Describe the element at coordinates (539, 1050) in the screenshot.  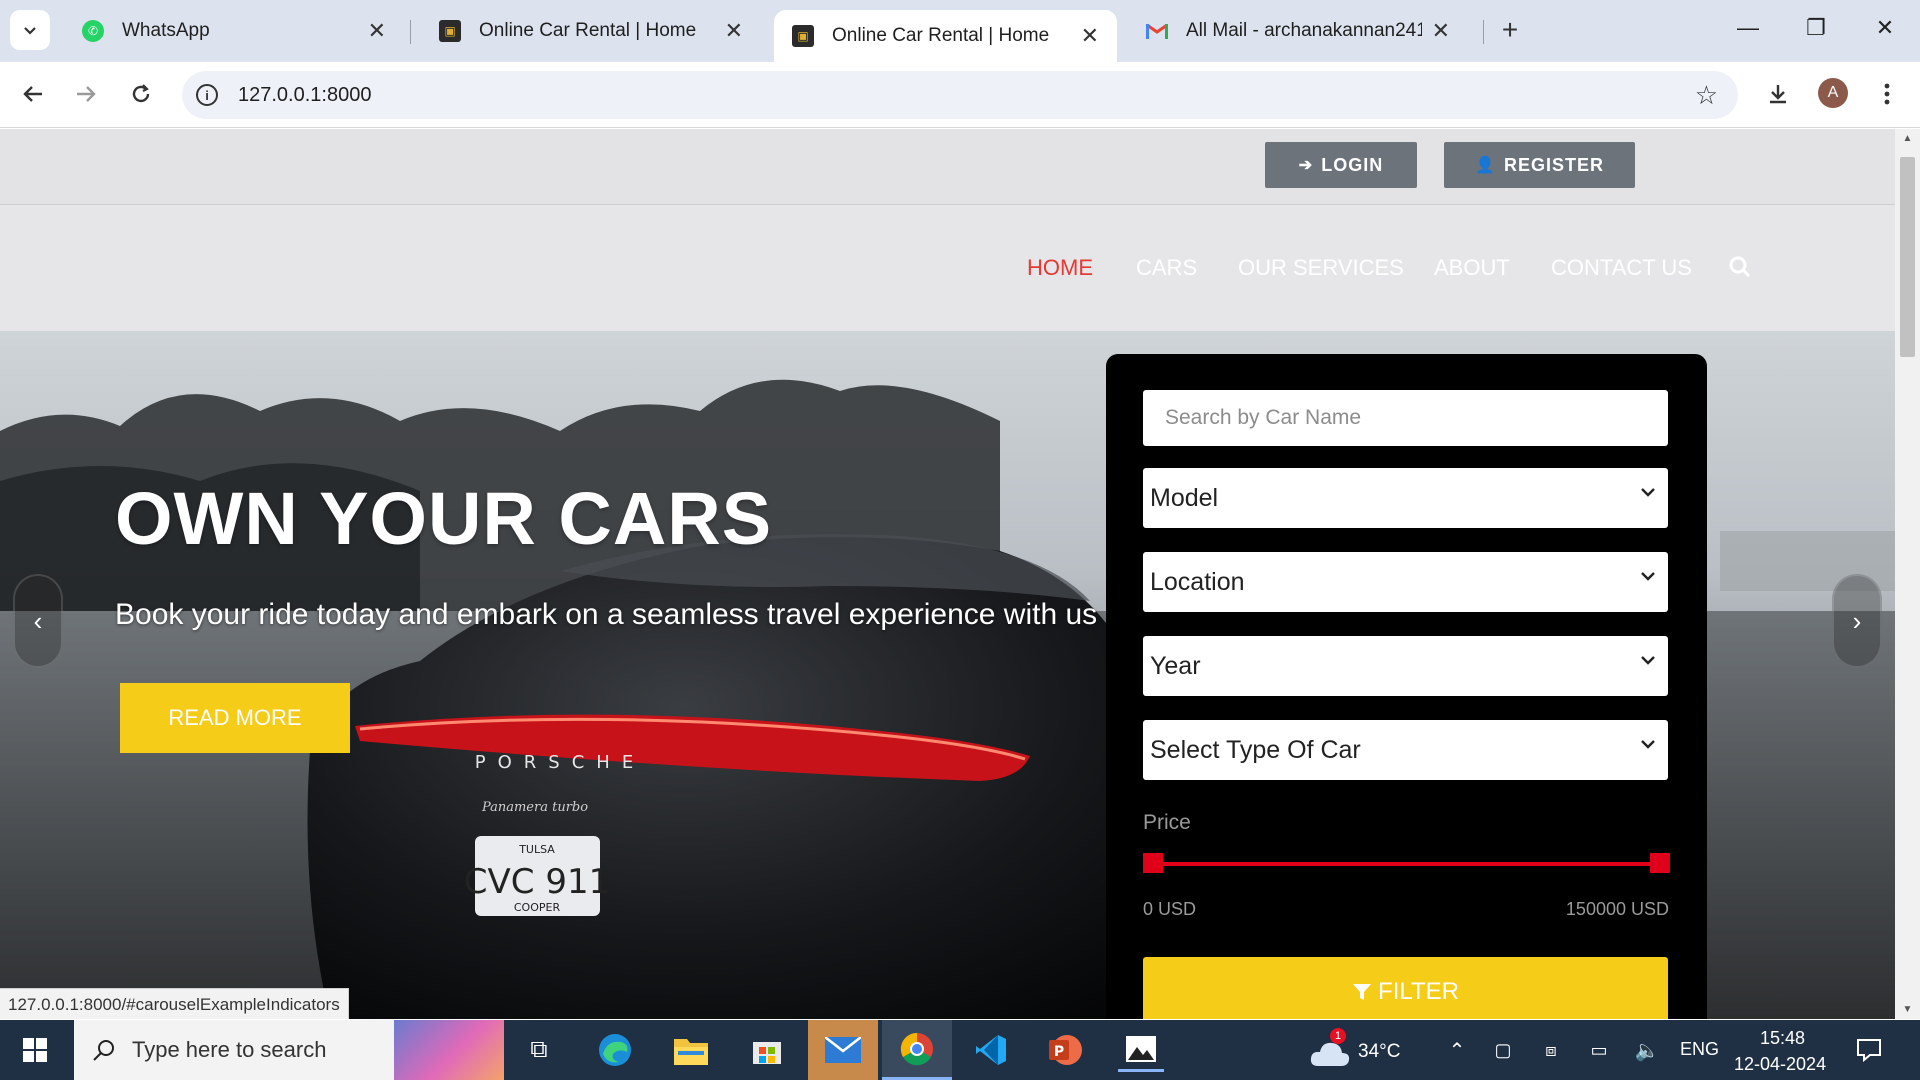
I see `task-view-icon: ⧉` at that location.